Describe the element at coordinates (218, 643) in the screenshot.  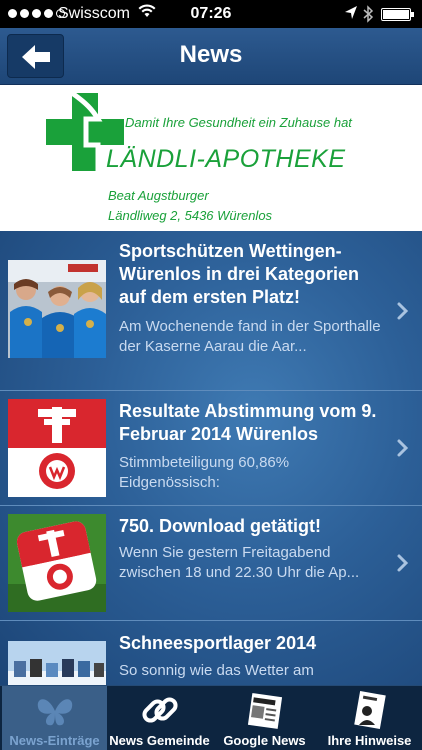
I see `news-title: Schneesportlager 2014` at that location.